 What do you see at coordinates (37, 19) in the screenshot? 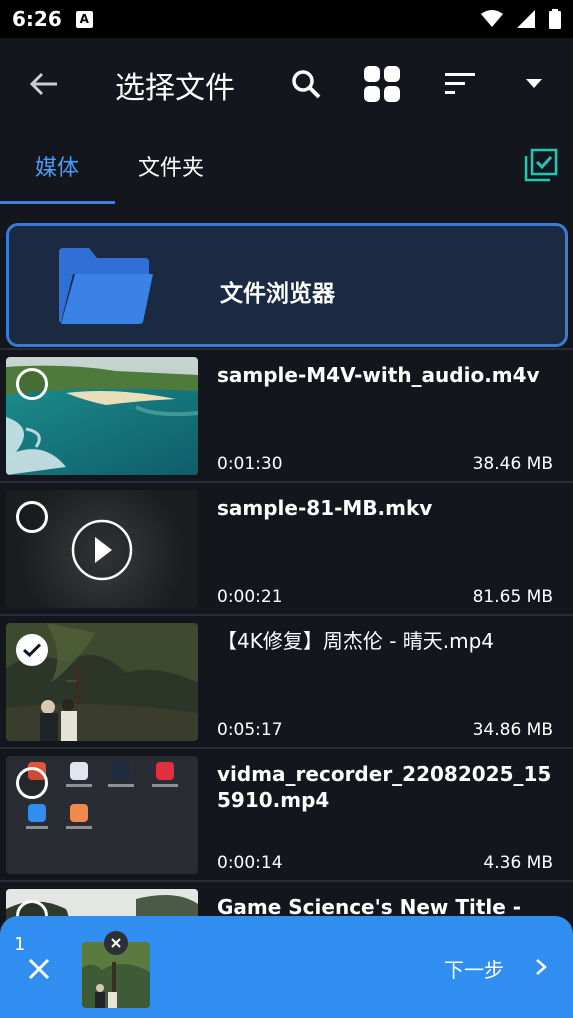
I see `status-time: 6:26` at bounding box center [37, 19].